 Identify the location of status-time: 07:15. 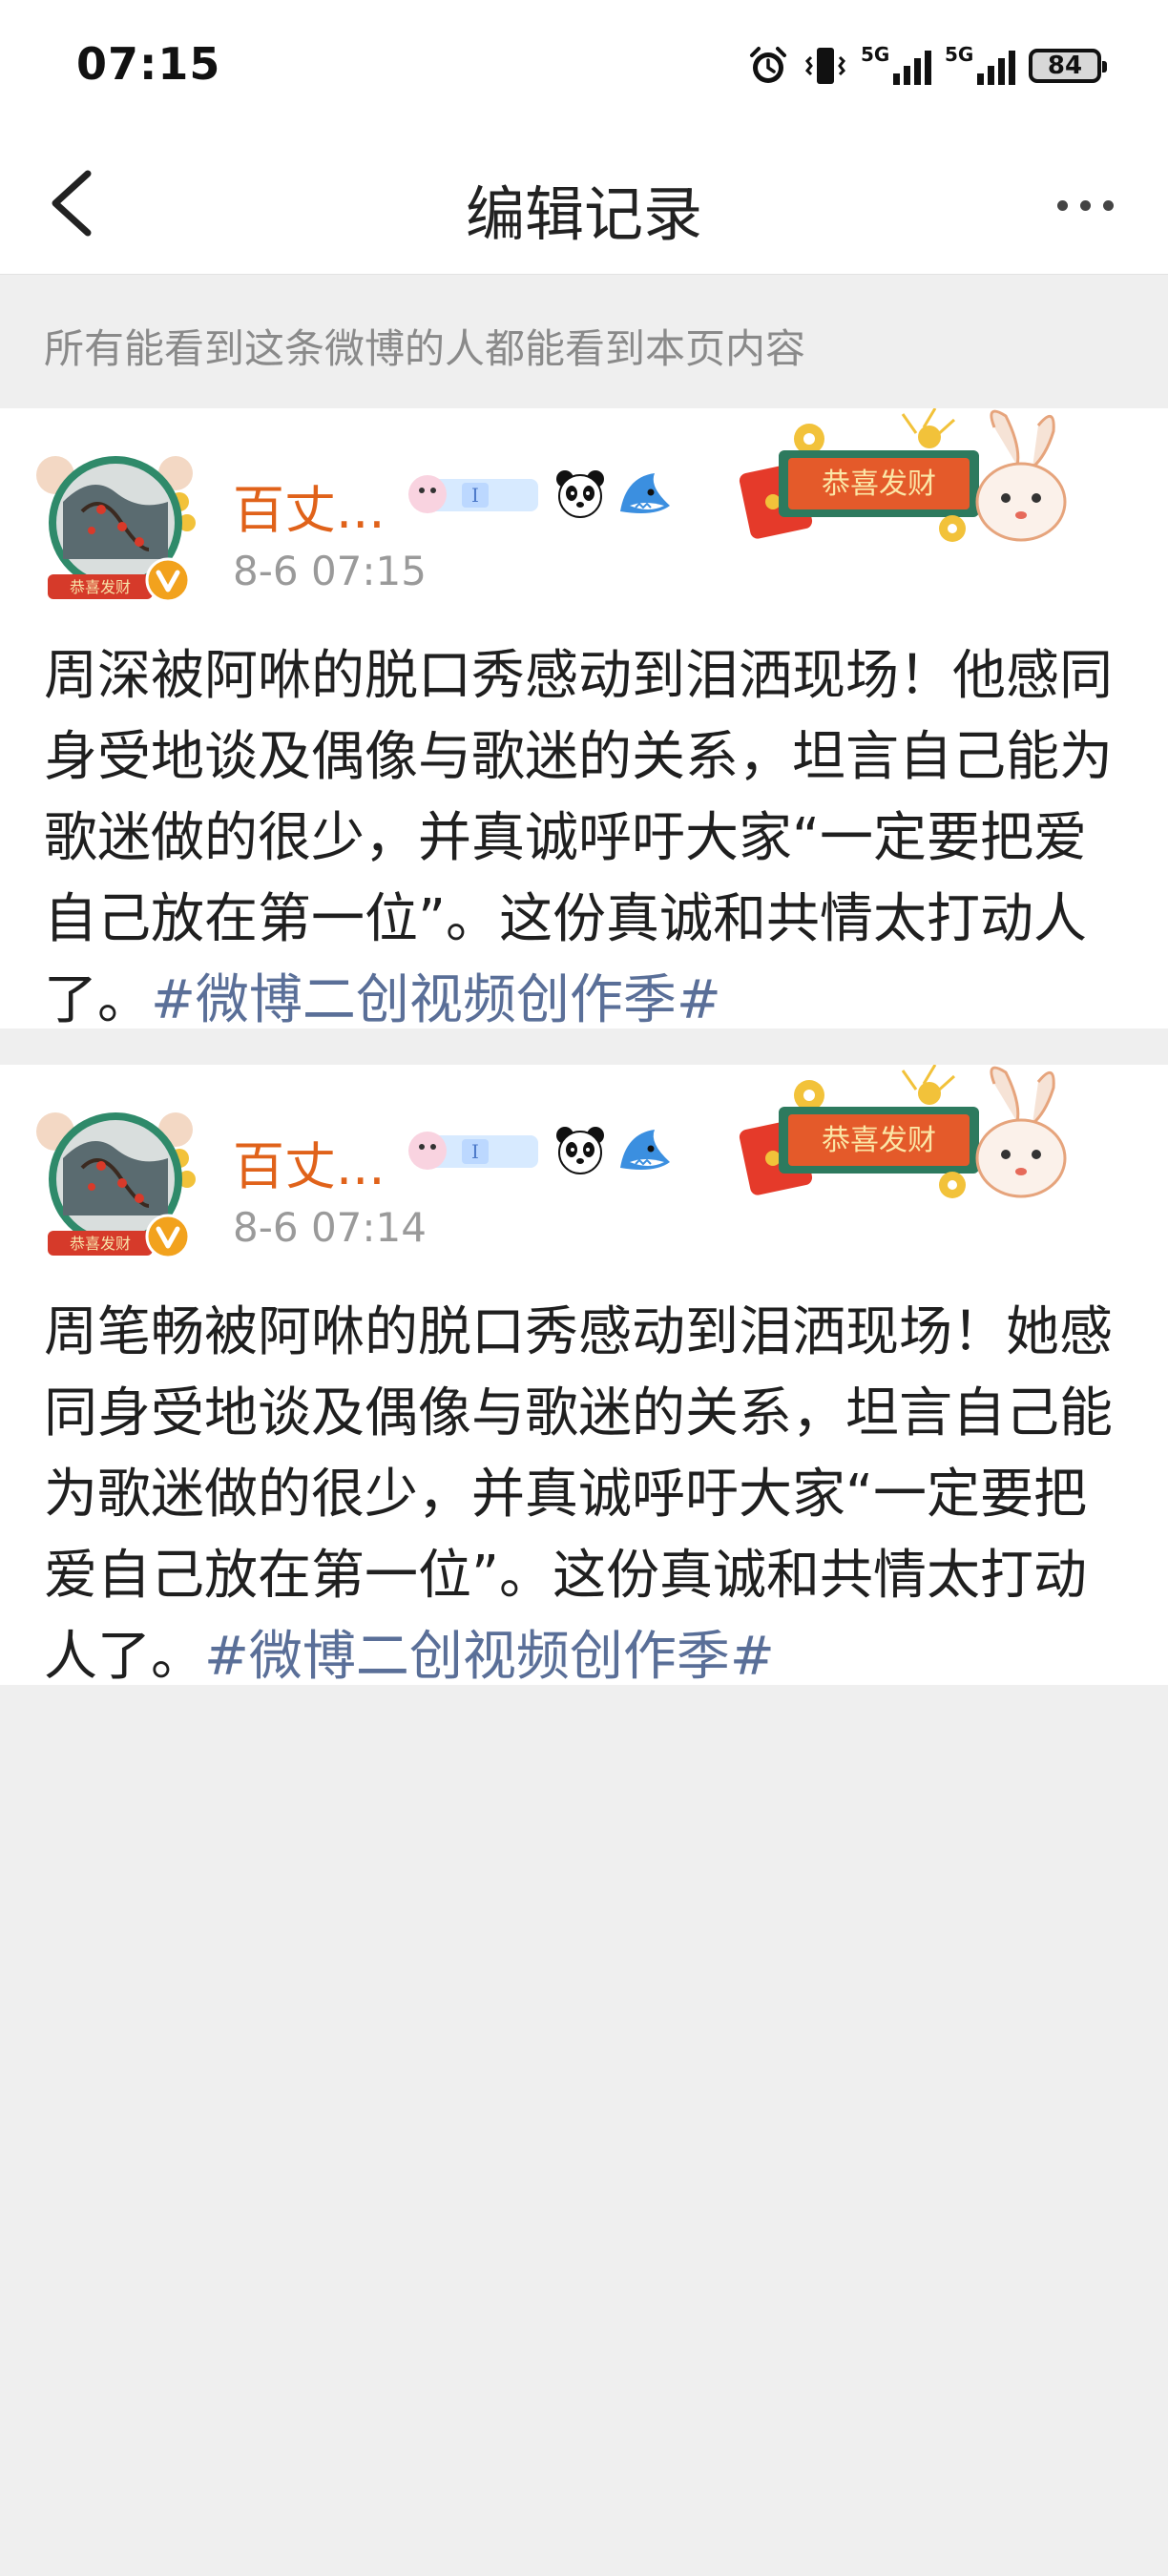
(148, 64).